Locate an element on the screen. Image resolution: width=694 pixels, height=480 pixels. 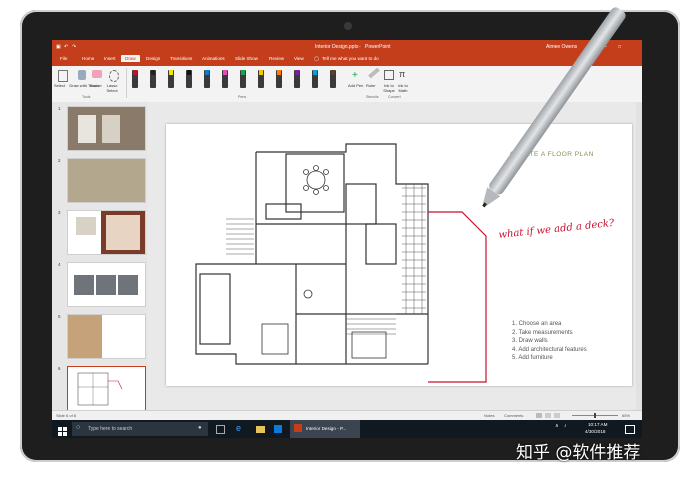
windows-start-icon is located at coordinates (63, 430).